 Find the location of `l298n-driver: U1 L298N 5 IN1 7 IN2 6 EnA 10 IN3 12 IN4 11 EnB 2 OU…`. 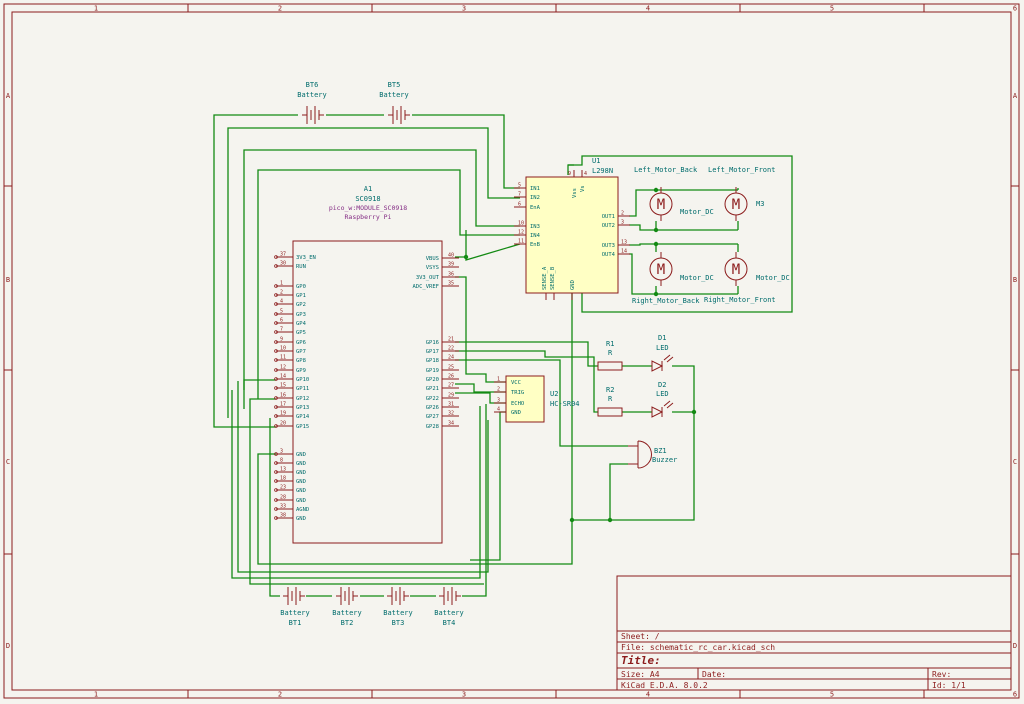

l298n-driver: U1 L298N 5 IN1 7 IN2 6 EnA 10 IN3 12 IN4 11 EnB 2 OU… is located at coordinates (572, 228).